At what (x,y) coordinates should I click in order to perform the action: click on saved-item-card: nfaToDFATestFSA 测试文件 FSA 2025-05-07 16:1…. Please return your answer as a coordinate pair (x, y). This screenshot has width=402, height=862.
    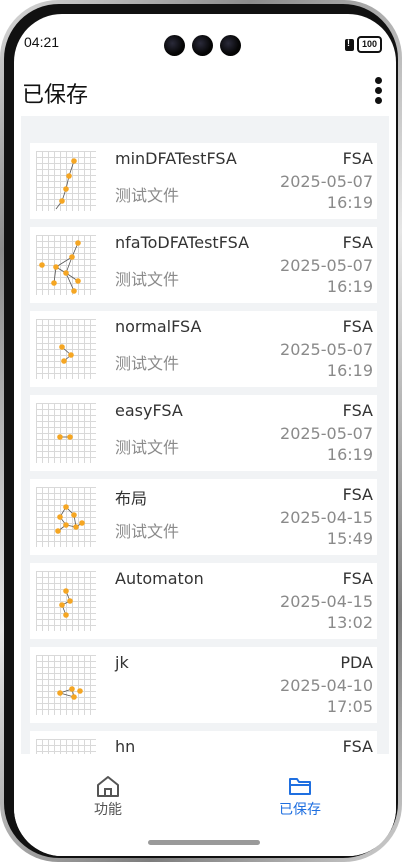
    Looking at the image, I should click on (203, 265).